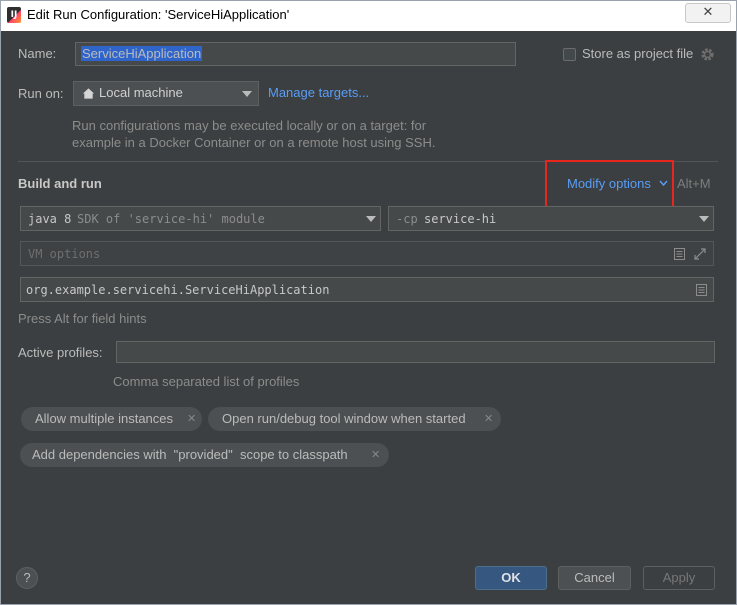 The height and width of the screenshot is (605, 737). What do you see at coordinates (14, 15) in the screenshot?
I see `intellij-icon: IJ` at bounding box center [14, 15].